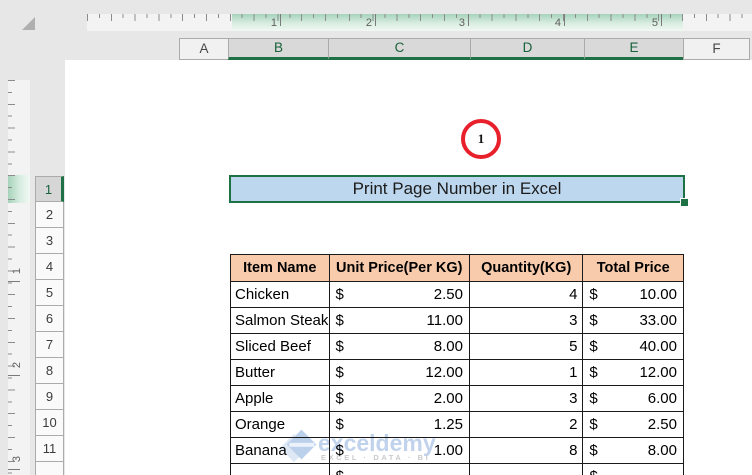  Describe the element at coordinates (419, 22) in the screenshot. I see `horizontal-ruler: 1 2 3 4 5` at that location.